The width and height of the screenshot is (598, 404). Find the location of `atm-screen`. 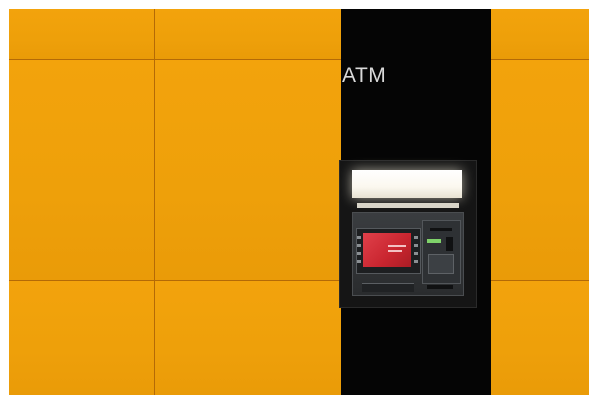

atm-screen is located at coordinates (387, 250).